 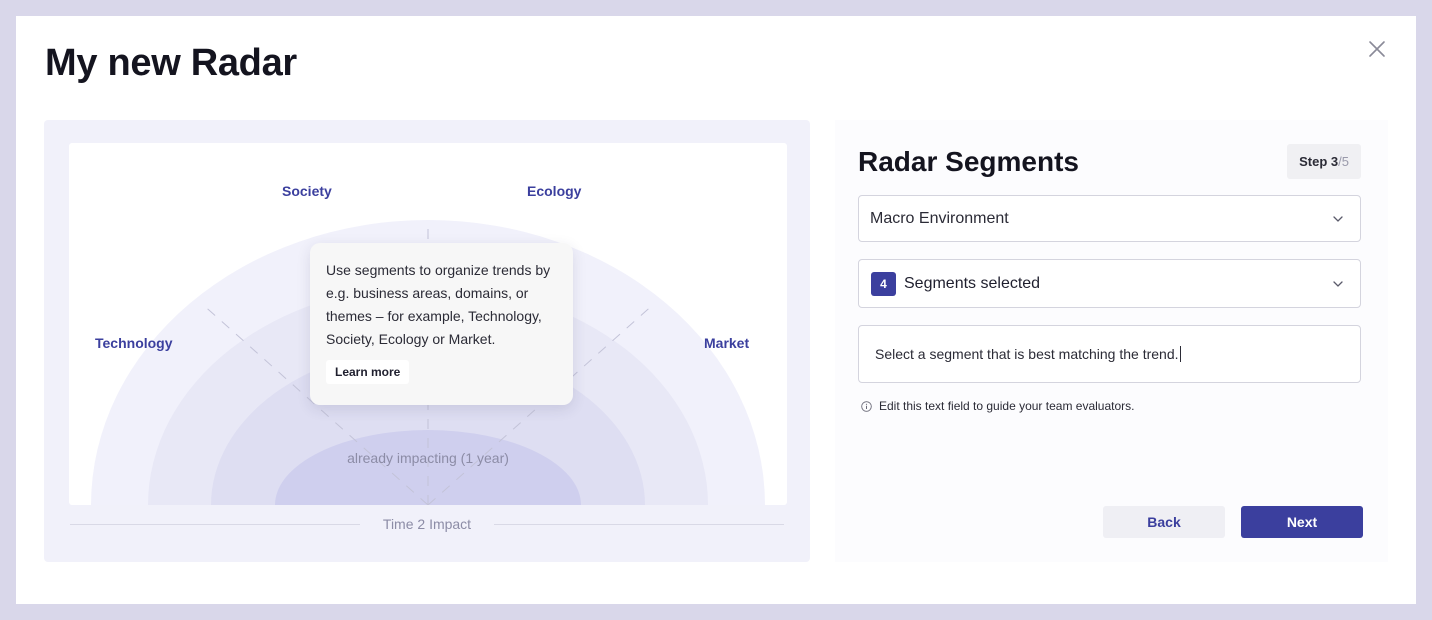 What do you see at coordinates (939, 218) in the screenshot?
I see `template-select-value: Macro Environment` at bounding box center [939, 218].